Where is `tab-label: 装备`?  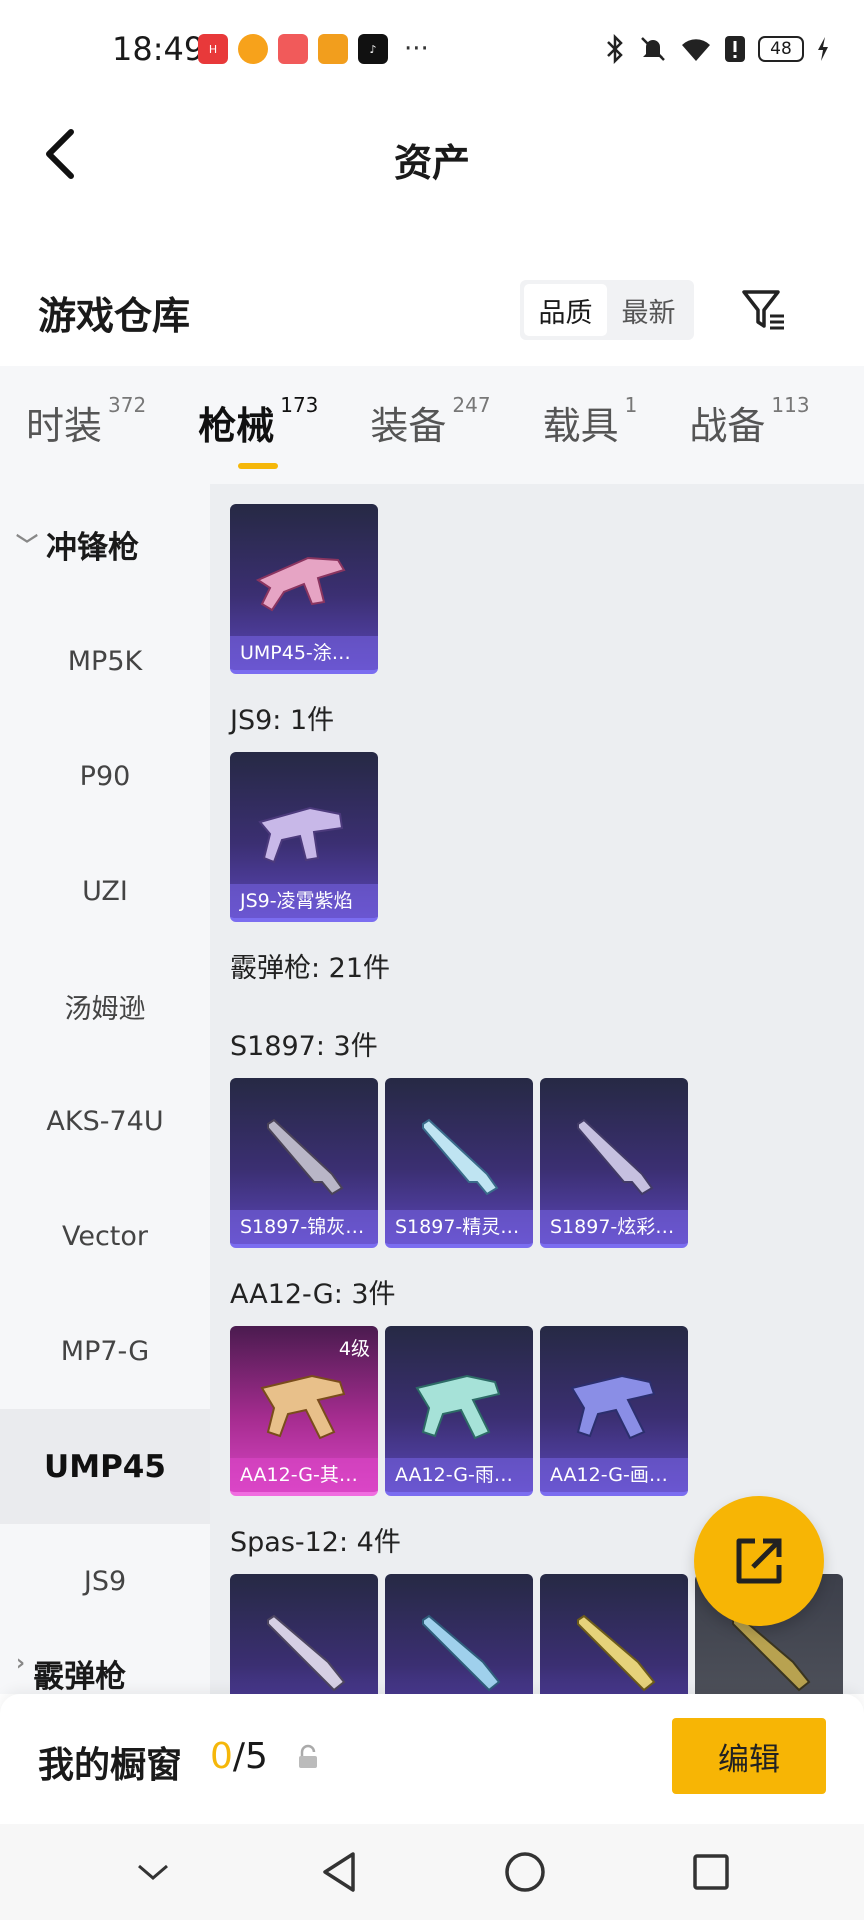 tab-label: 装备 is located at coordinates (408, 426).